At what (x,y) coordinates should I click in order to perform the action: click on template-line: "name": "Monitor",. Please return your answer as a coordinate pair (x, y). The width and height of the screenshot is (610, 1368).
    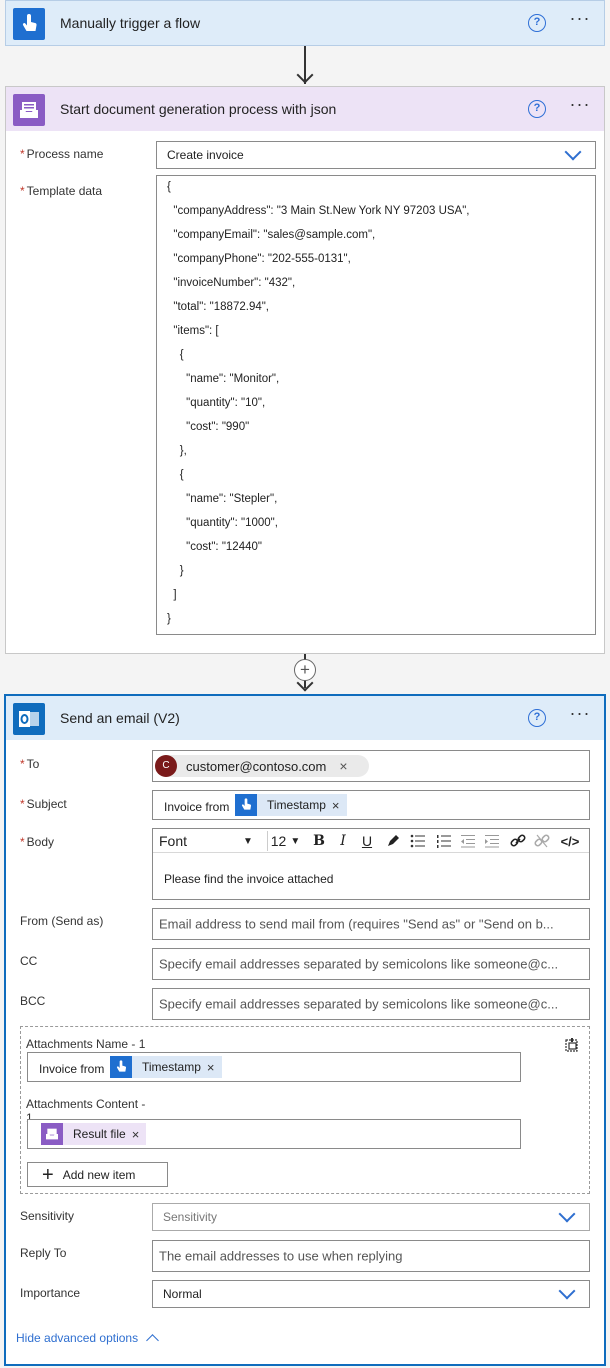
    Looking at the image, I should click on (223, 379).